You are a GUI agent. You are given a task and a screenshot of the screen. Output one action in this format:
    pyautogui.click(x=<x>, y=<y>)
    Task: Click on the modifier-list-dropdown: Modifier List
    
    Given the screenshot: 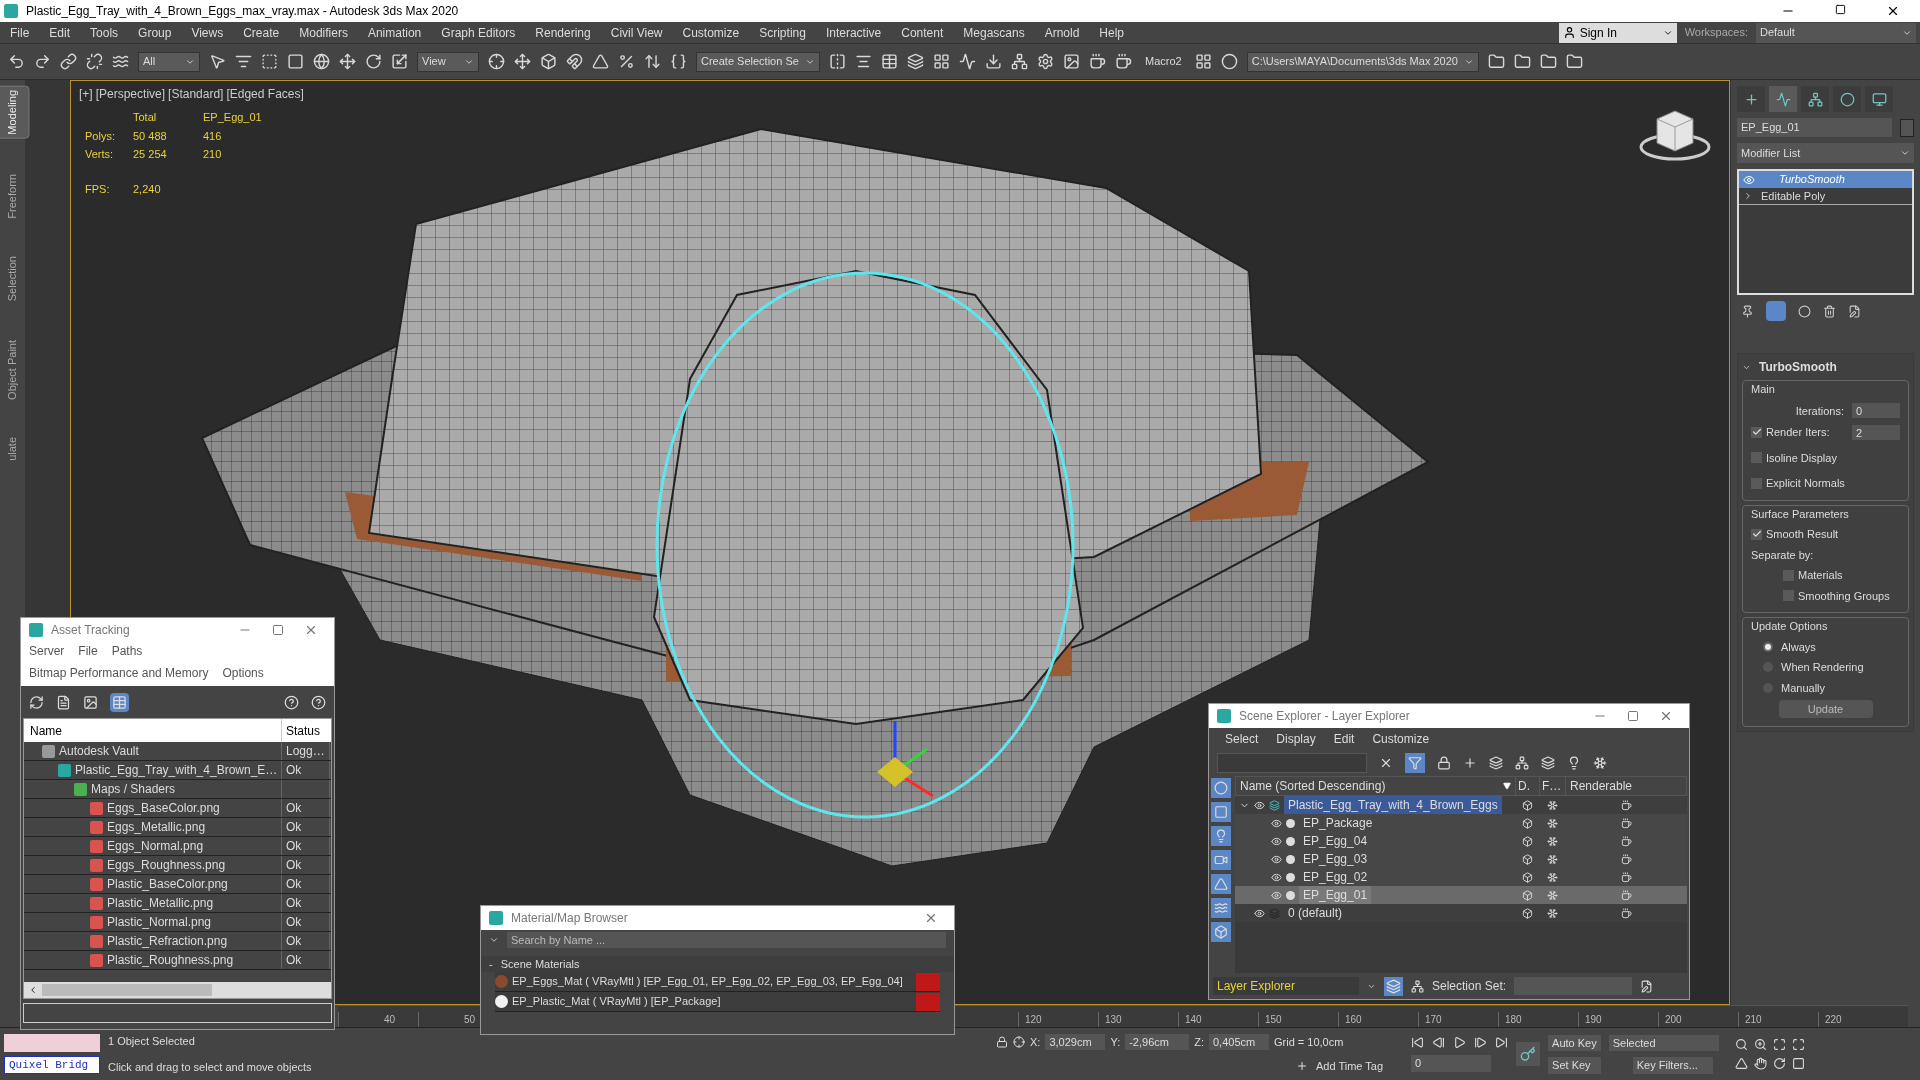 What is the action you would take?
    pyautogui.click(x=1825, y=153)
    